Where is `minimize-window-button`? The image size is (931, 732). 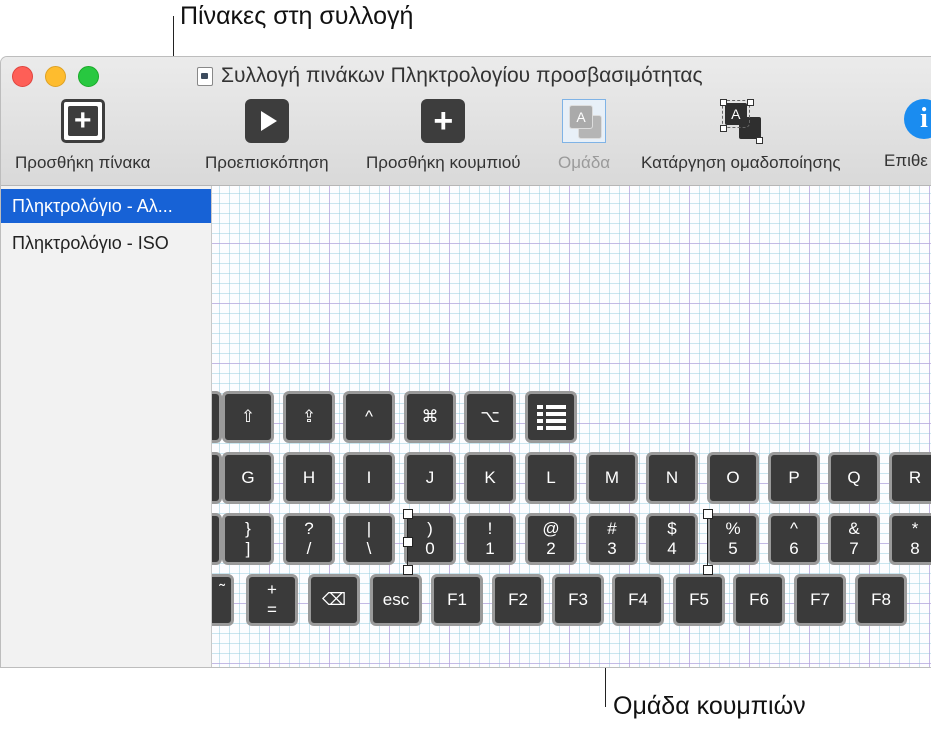
minimize-window-button is located at coordinates (55, 76).